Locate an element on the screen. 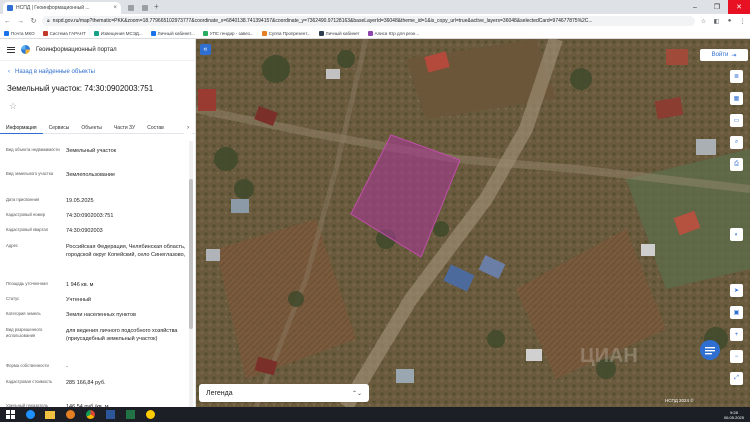  property-label: Кадастровая стоимость is located at coordinates (29, 381).